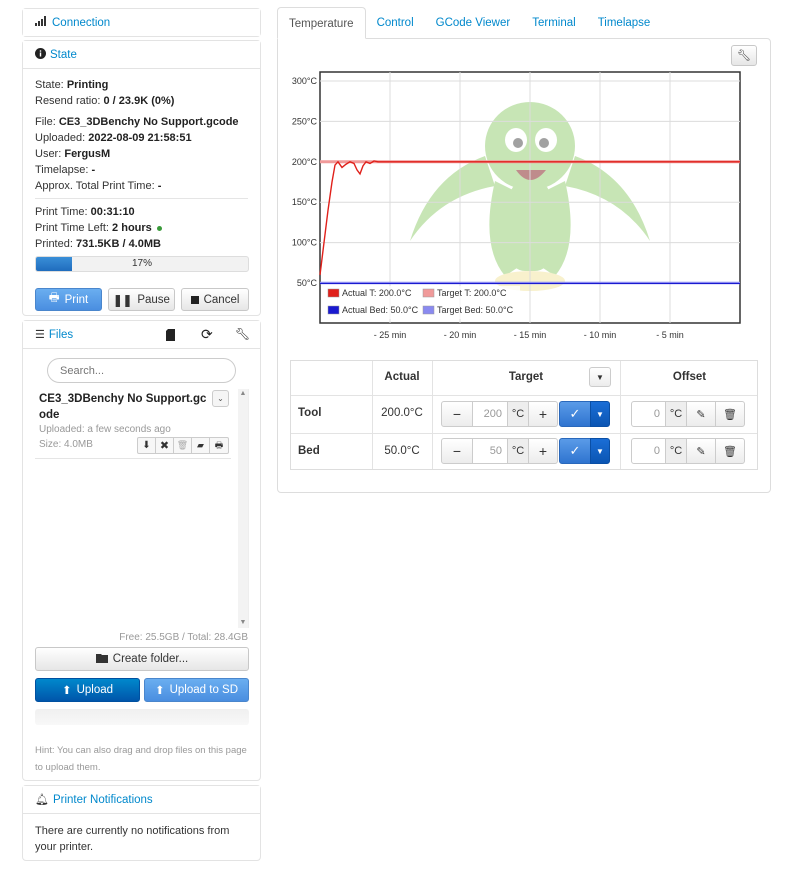 Image resolution: width=800 pixels, height=876 pixels. Describe the element at coordinates (624, 23) in the screenshot. I see `tab-timelapse: Timelapse` at that location.